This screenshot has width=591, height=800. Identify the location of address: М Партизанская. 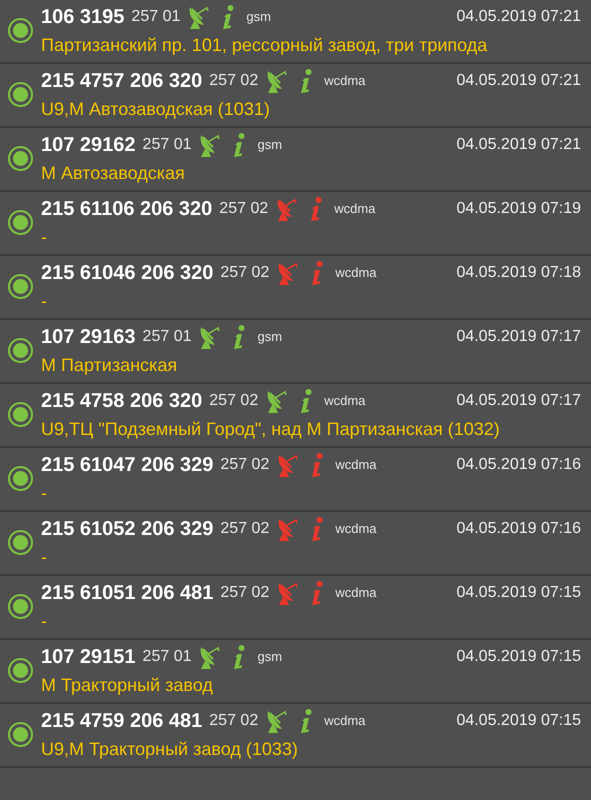
(109, 365).